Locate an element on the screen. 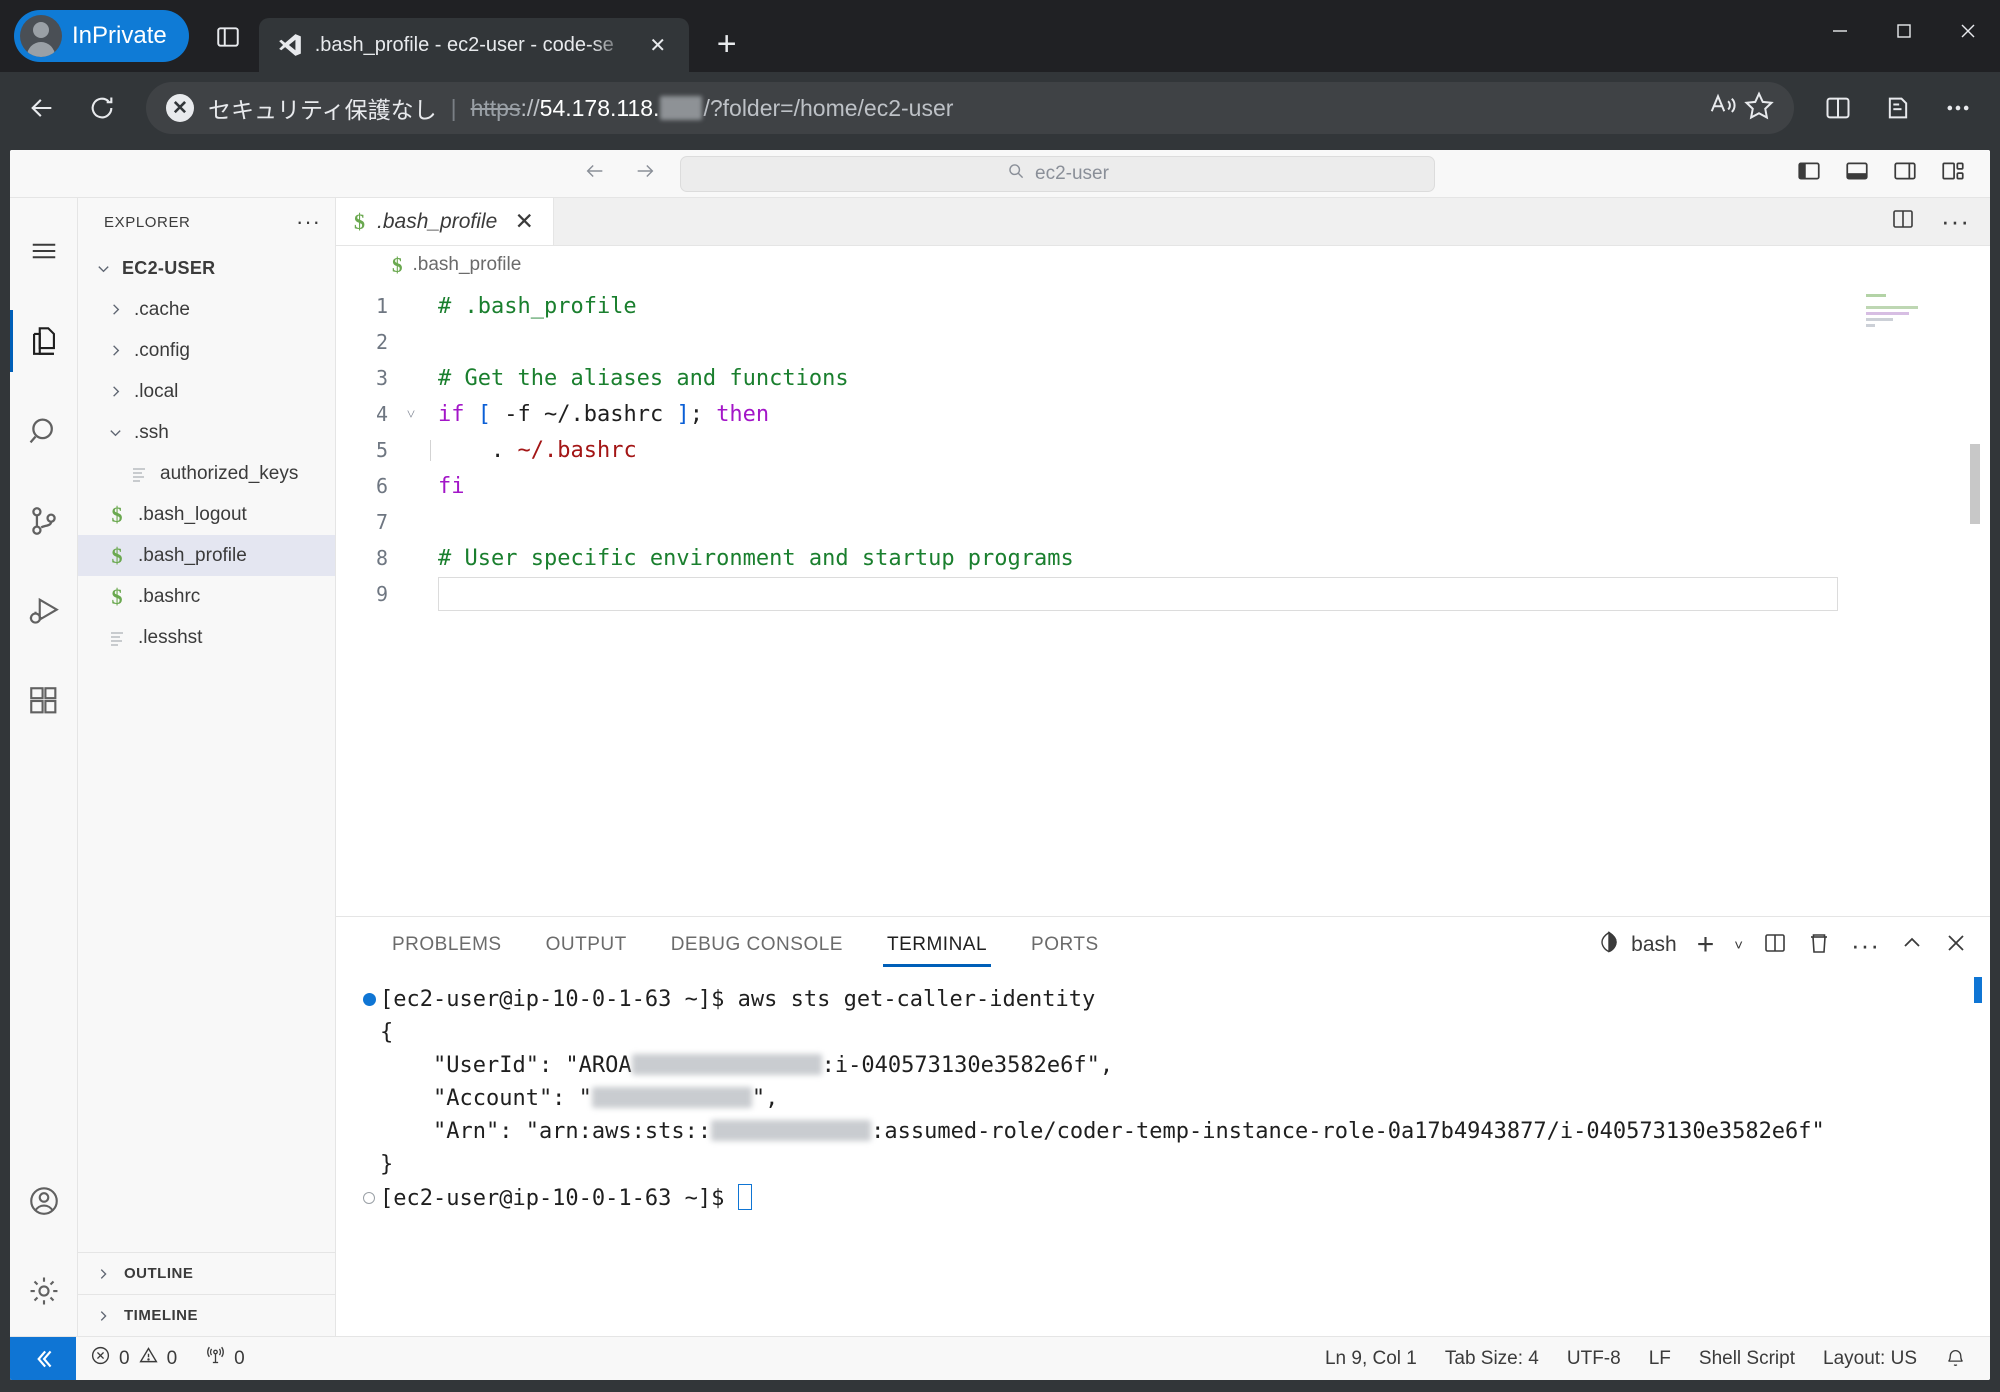 Image resolution: width=2000 pixels, height=1392 pixels. account-icon is located at coordinates (44, 1201).